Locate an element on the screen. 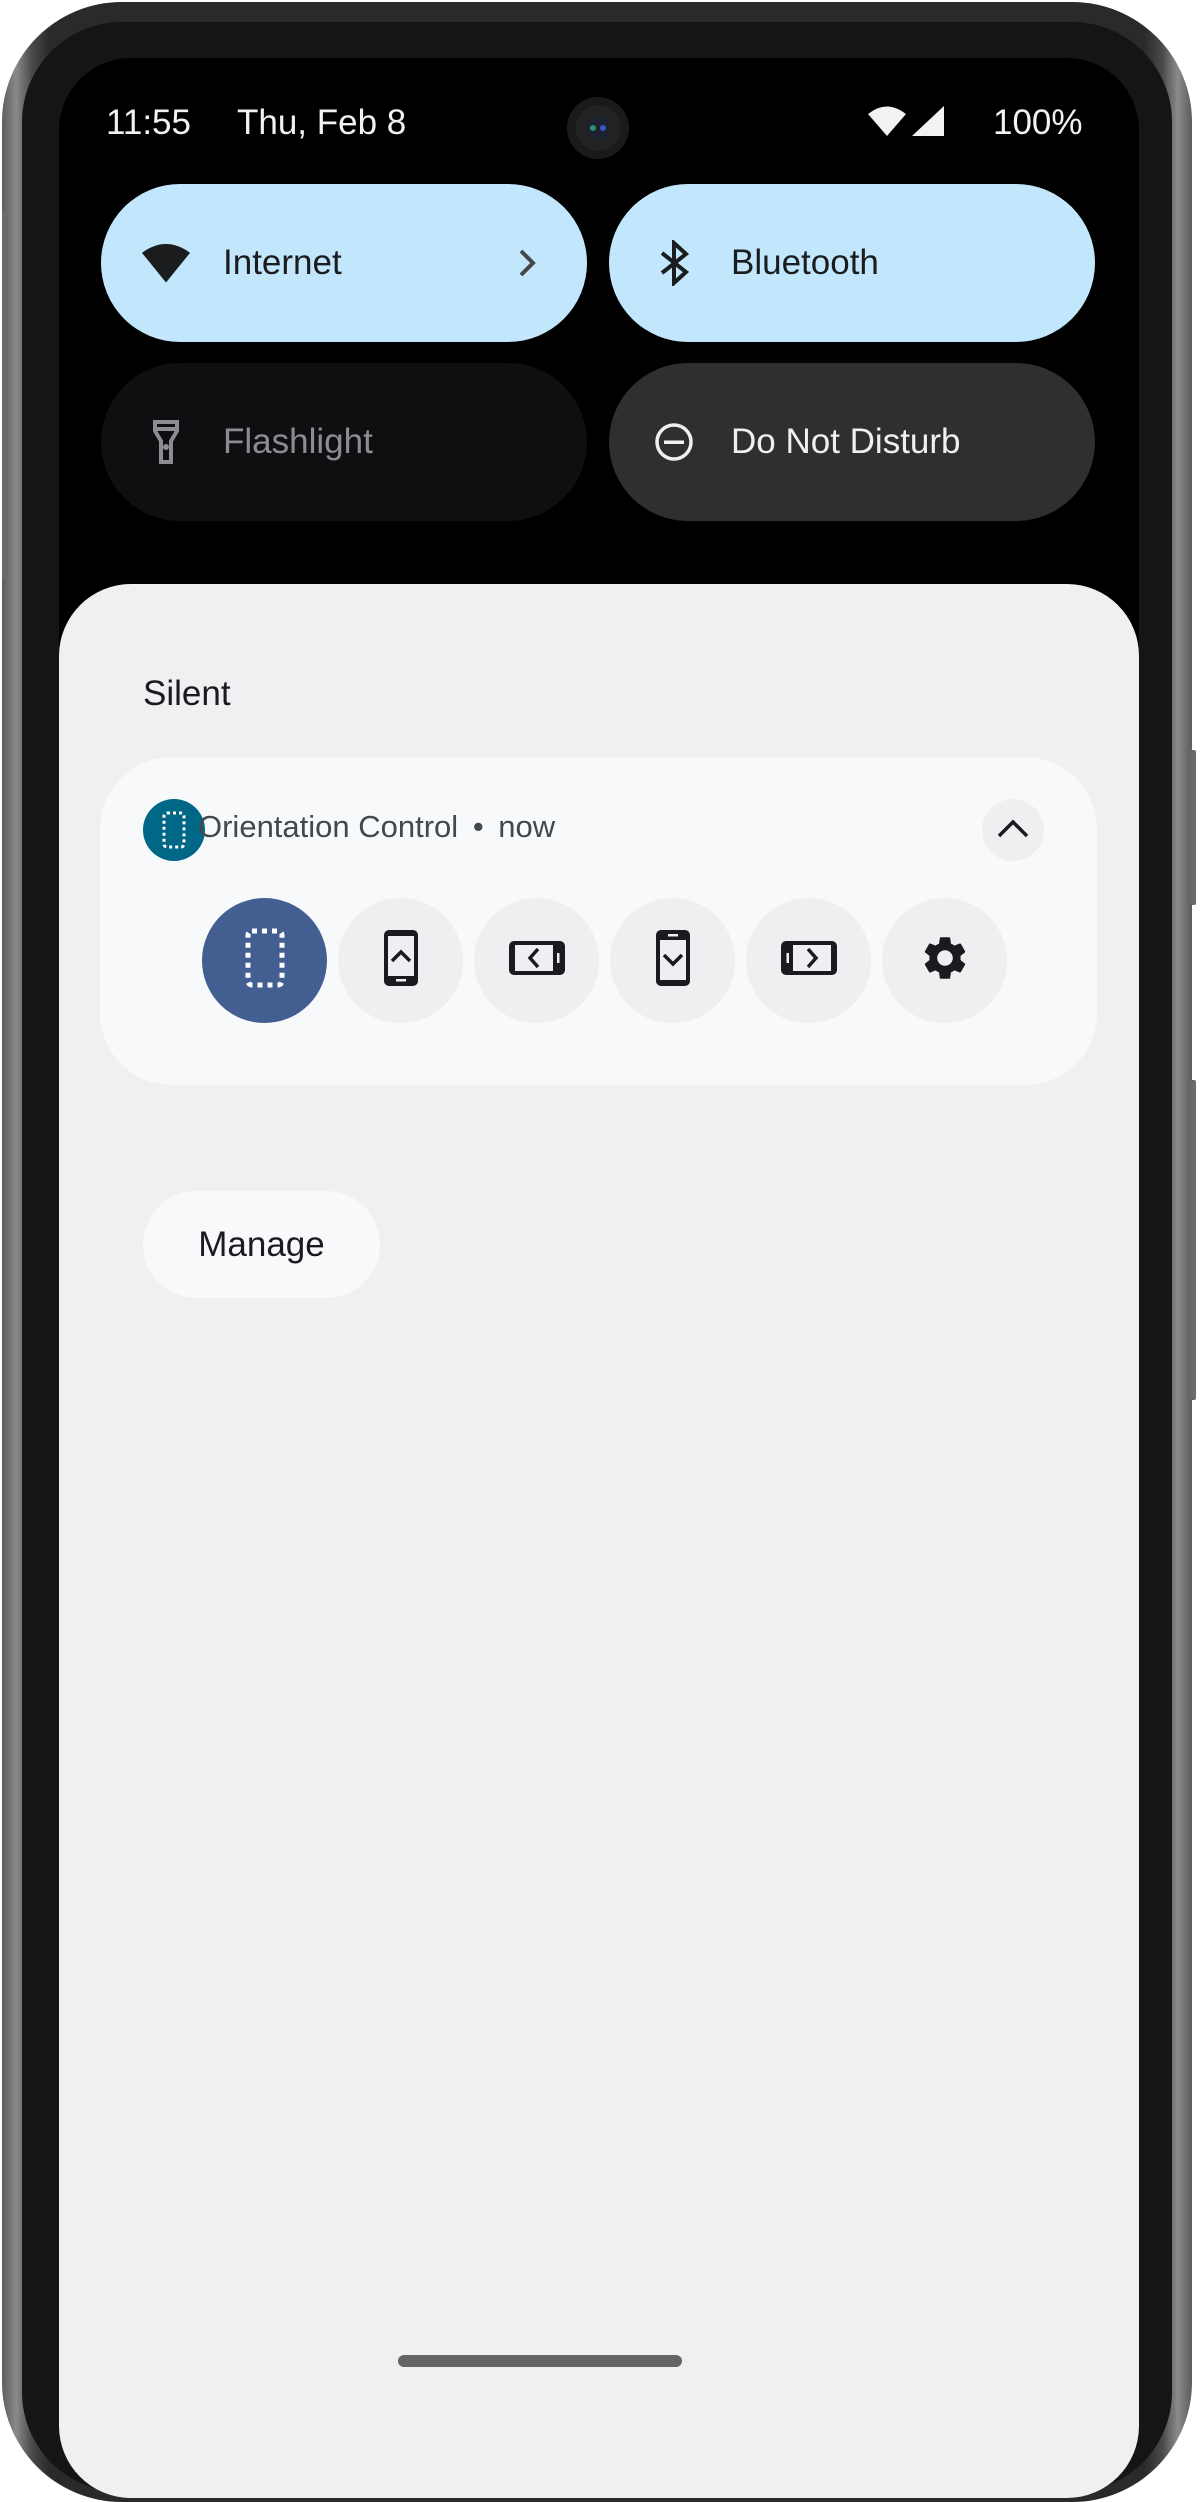 The height and width of the screenshot is (2502, 1200). notification-card: Orientation Control • now is located at coordinates (598, 921).